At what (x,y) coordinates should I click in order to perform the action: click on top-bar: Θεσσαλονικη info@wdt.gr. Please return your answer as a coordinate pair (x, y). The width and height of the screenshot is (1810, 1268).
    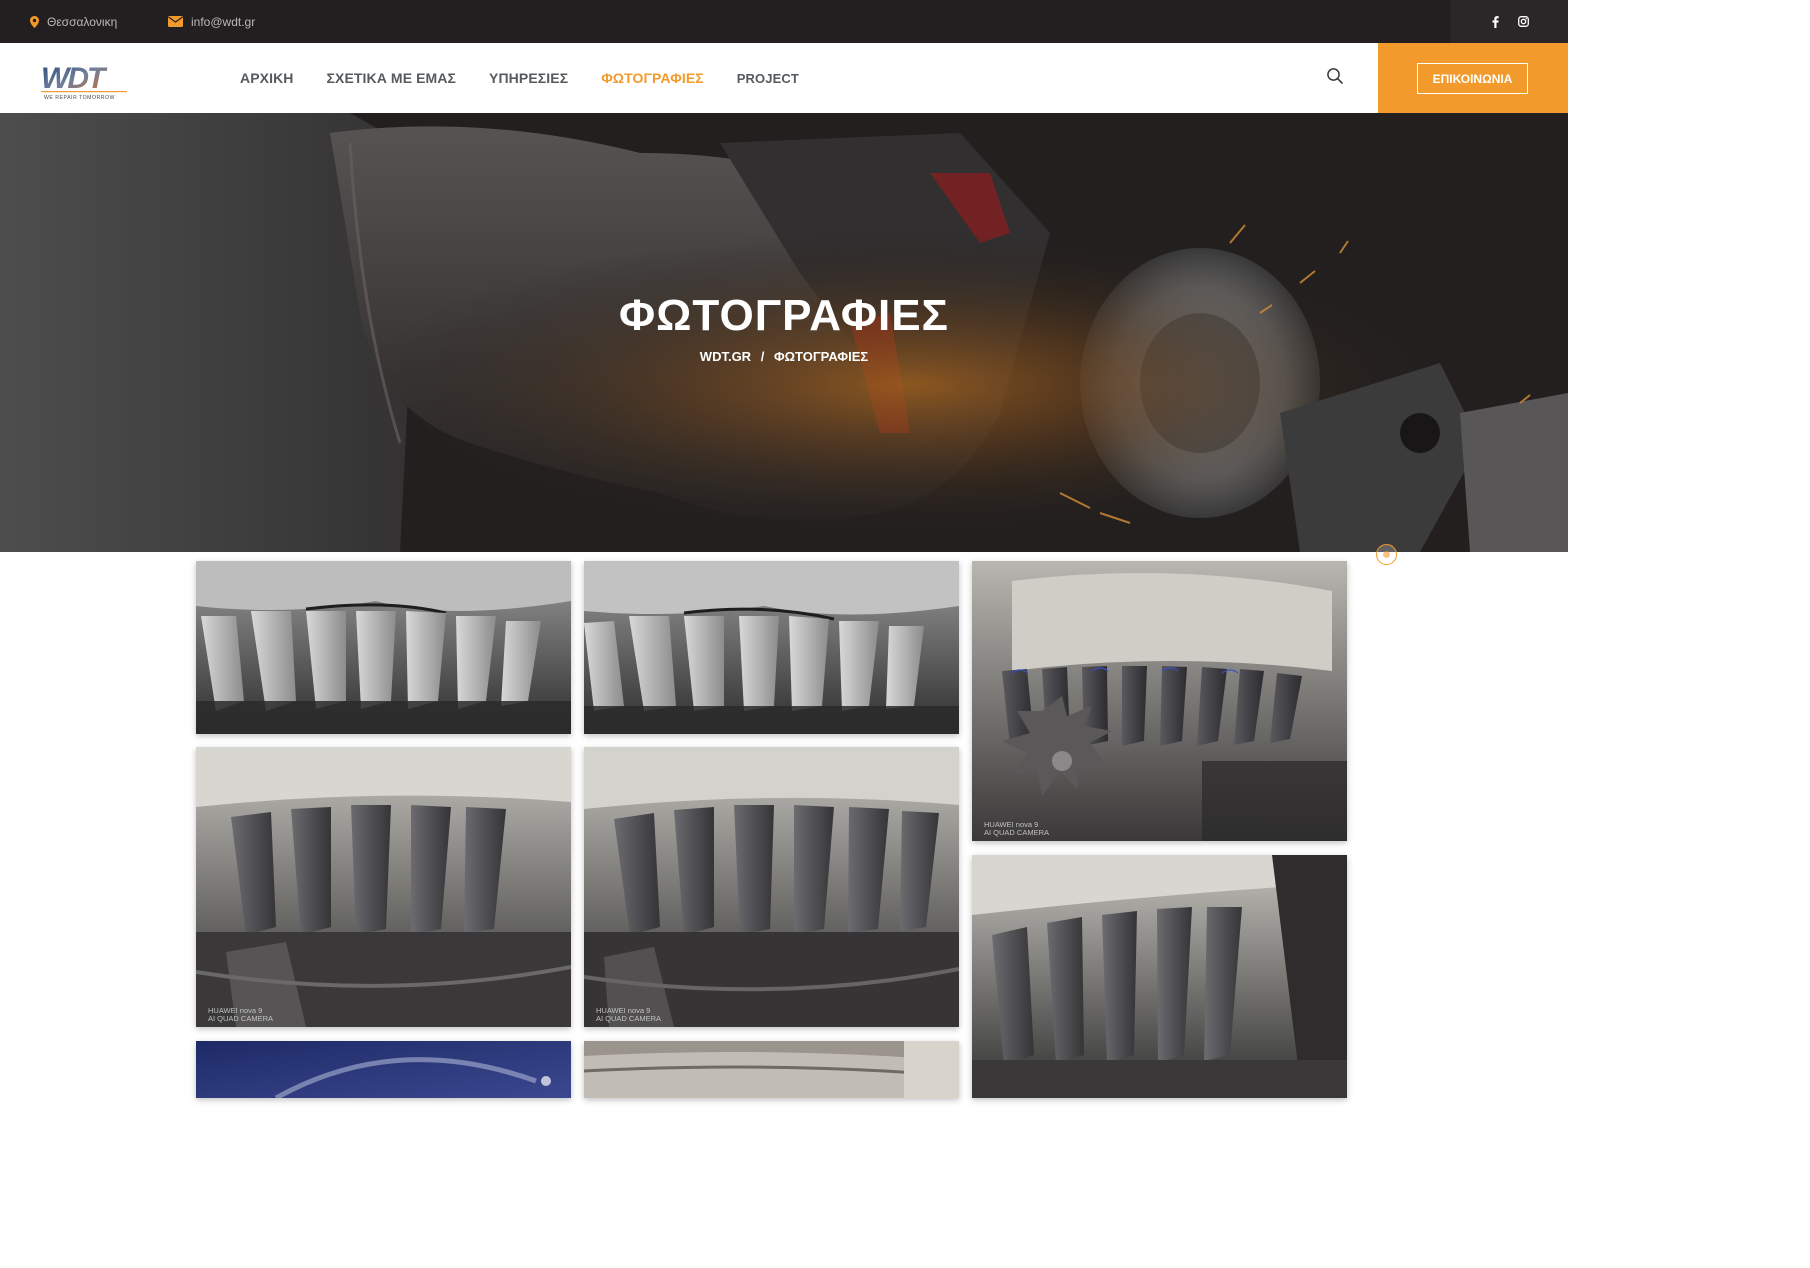
    Looking at the image, I should click on (784, 21).